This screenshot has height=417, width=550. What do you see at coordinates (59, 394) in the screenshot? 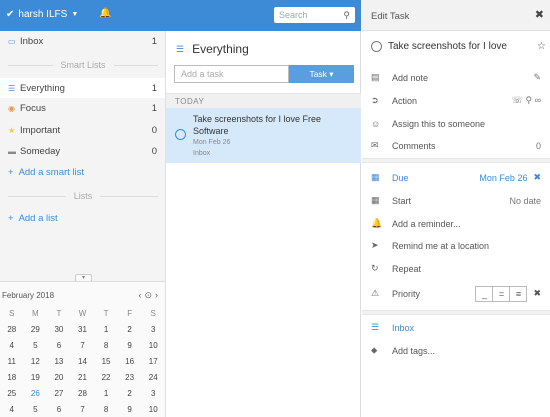
I see `calendar-day: 27` at bounding box center [59, 394].